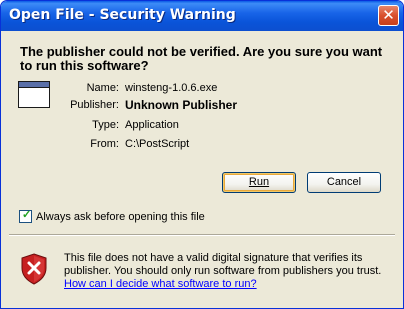 The height and width of the screenshot is (309, 404). I want to click on run-button: Run, so click(259, 182).